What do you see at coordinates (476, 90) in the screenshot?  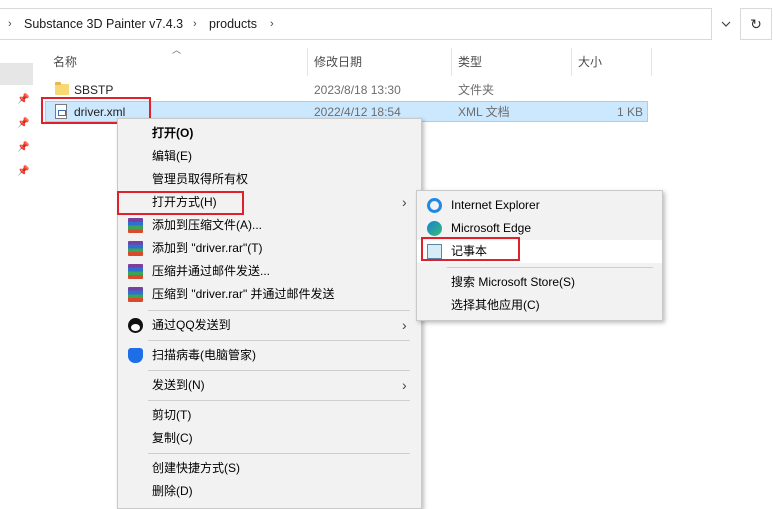 I see `file-type: 文件夹` at bounding box center [476, 90].